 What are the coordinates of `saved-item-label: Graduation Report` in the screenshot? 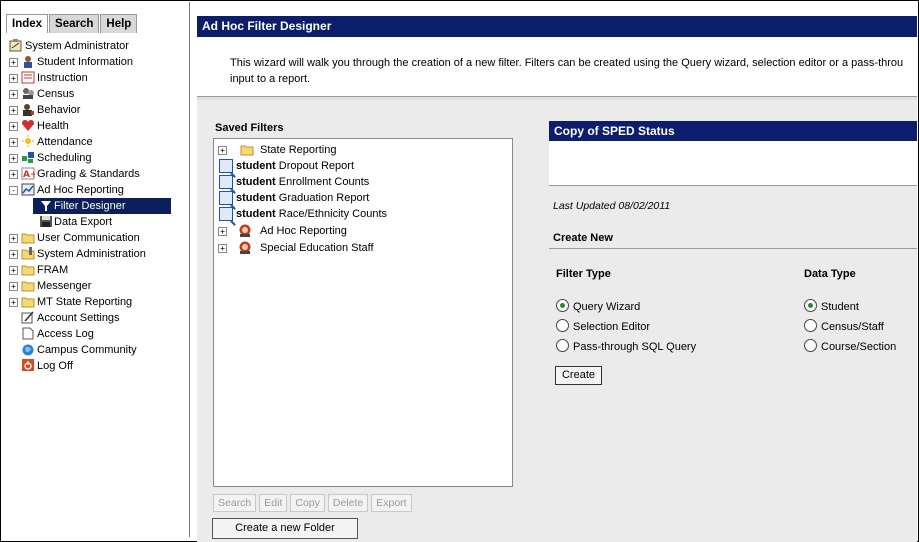 It's located at (324, 198).